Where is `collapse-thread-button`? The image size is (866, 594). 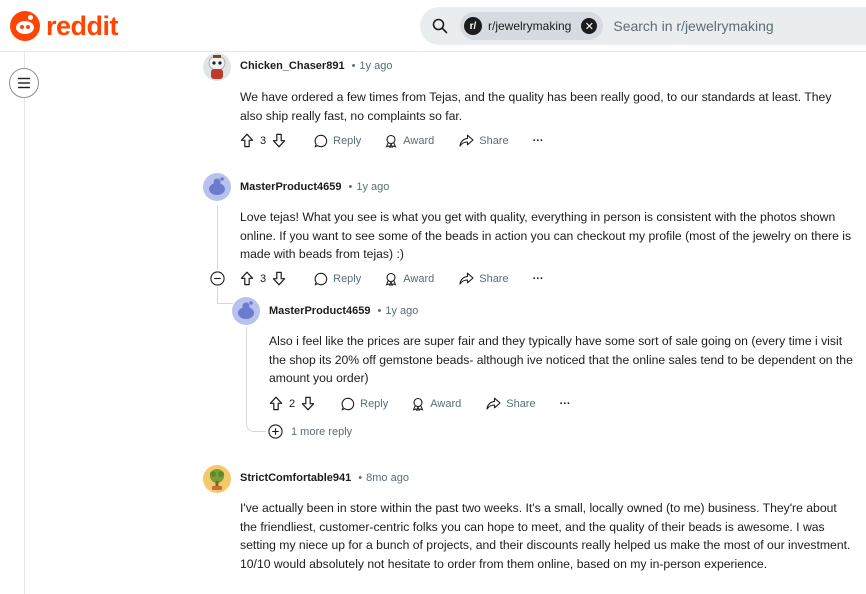
collapse-thread-button is located at coordinates (217, 278).